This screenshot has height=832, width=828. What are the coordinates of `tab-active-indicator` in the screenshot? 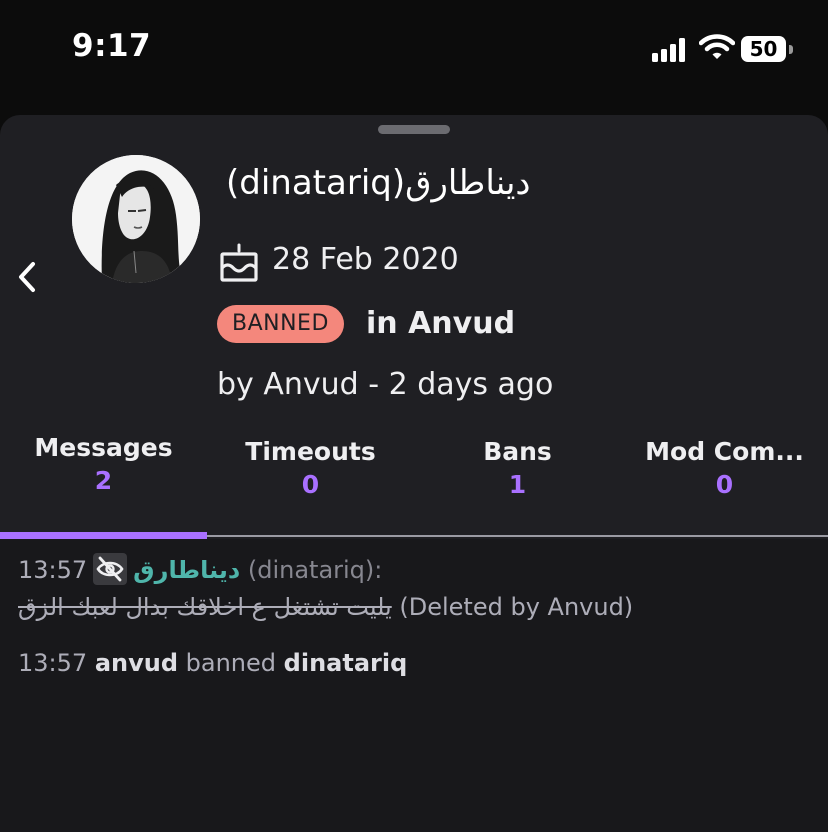 It's located at (103, 535).